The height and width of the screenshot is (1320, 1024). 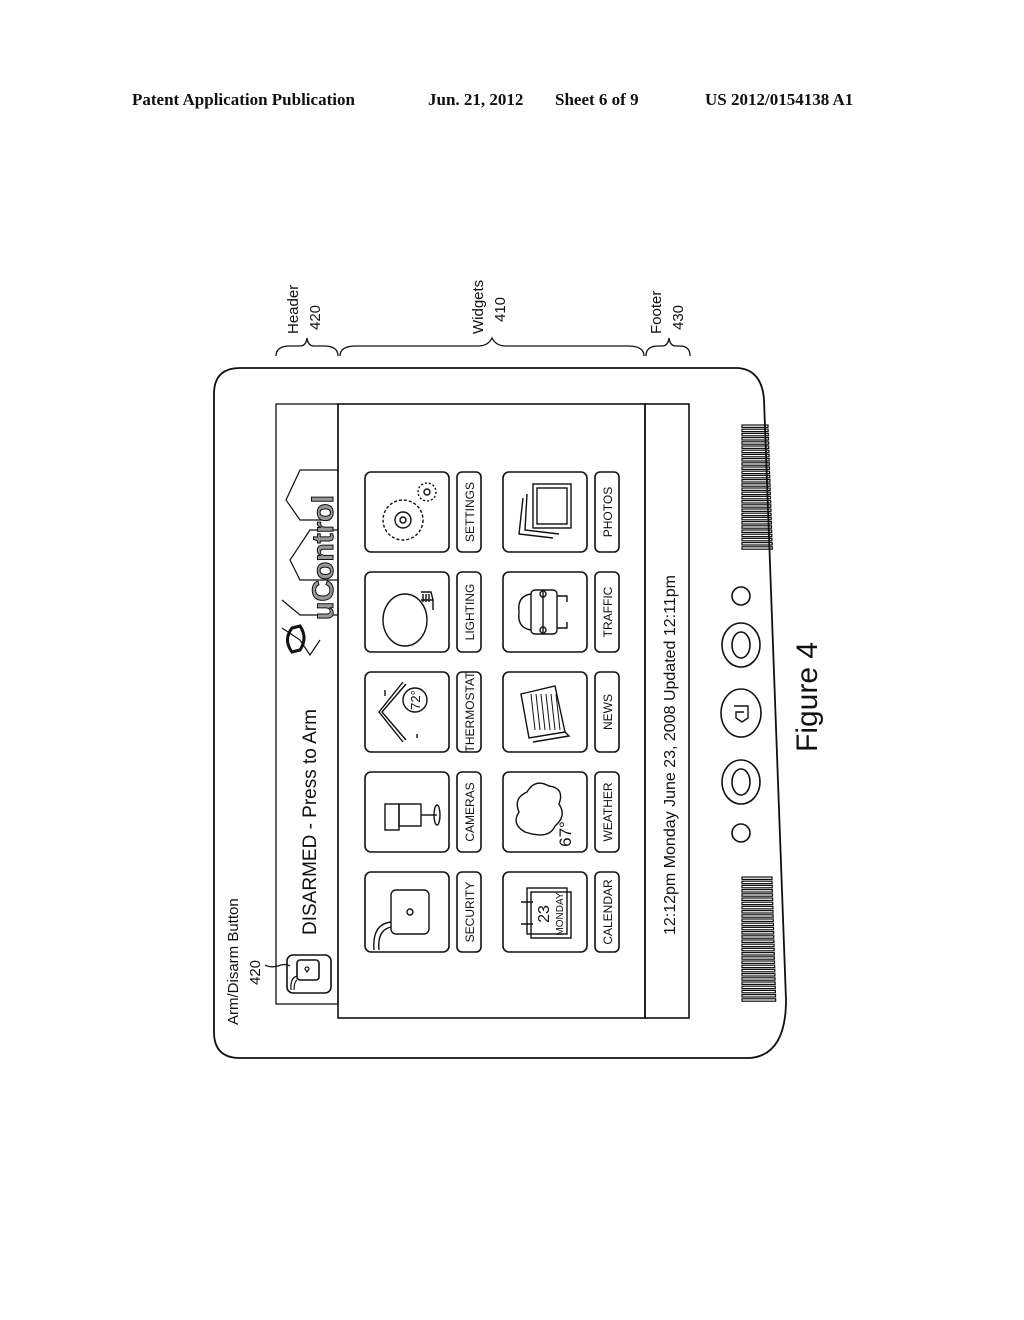 I want to click on widget-photos: PHOTOS, so click(x=561, y=512).